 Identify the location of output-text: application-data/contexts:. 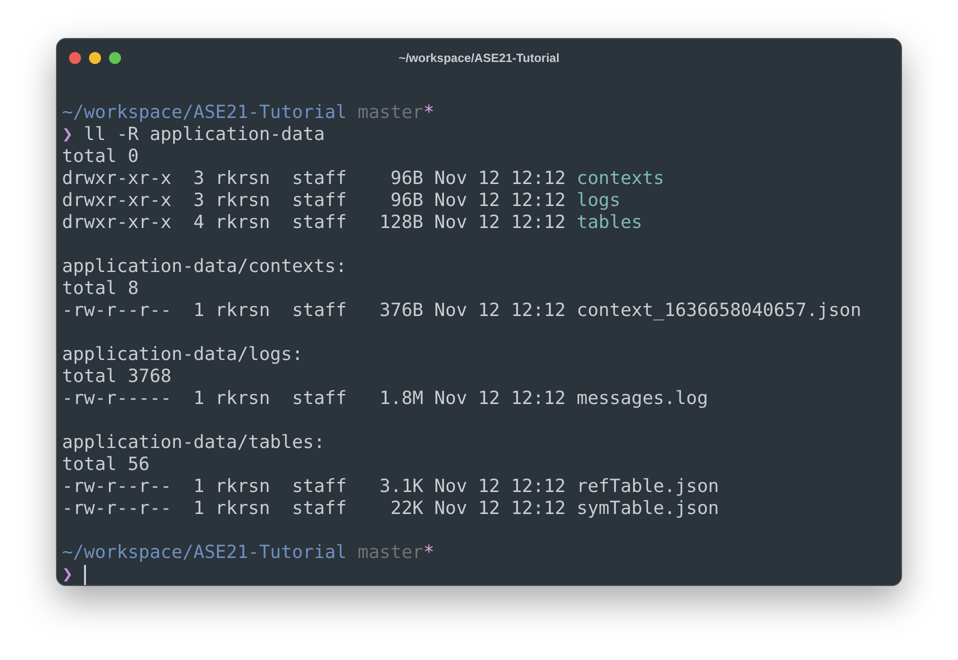
(204, 266).